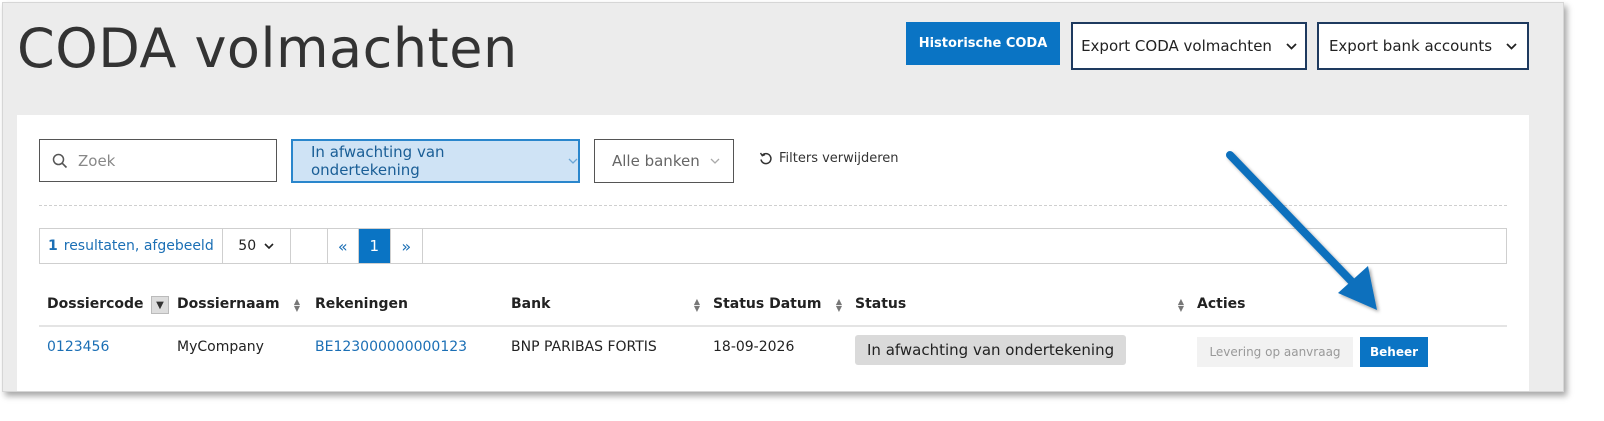 This screenshot has height=421, width=1604. Describe the element at coordinates (983, 43) in the screenshot. I see `historic-coda-button: Historische CODA` at that location.